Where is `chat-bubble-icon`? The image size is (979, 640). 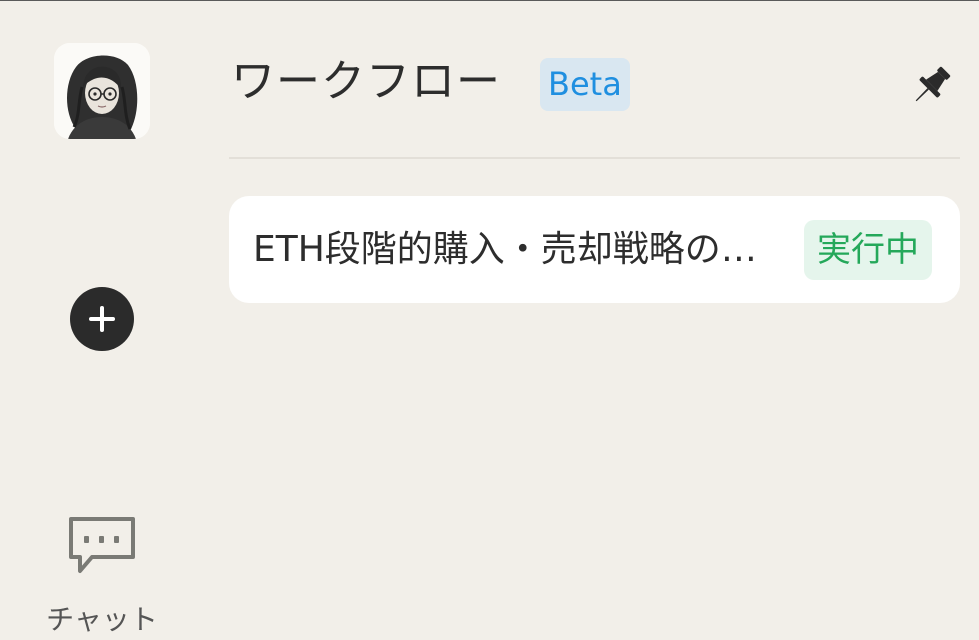 chat-bubble-icon is located at coordinates (102, 546).